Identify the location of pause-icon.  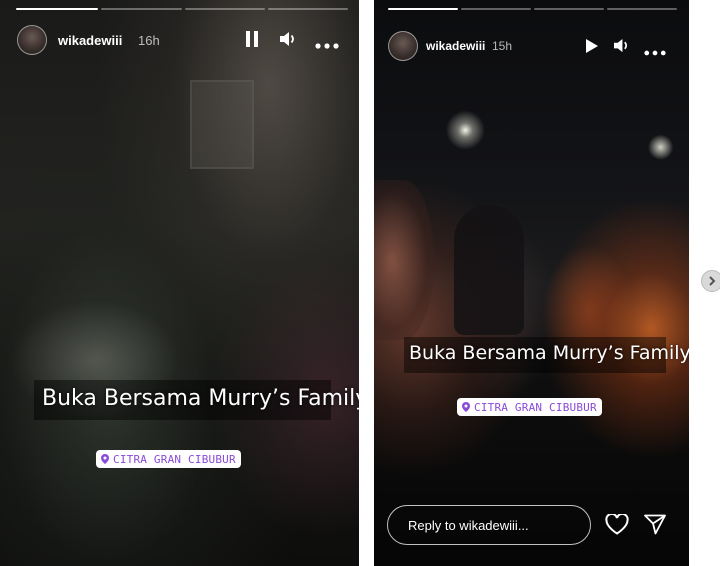
(252, 41).